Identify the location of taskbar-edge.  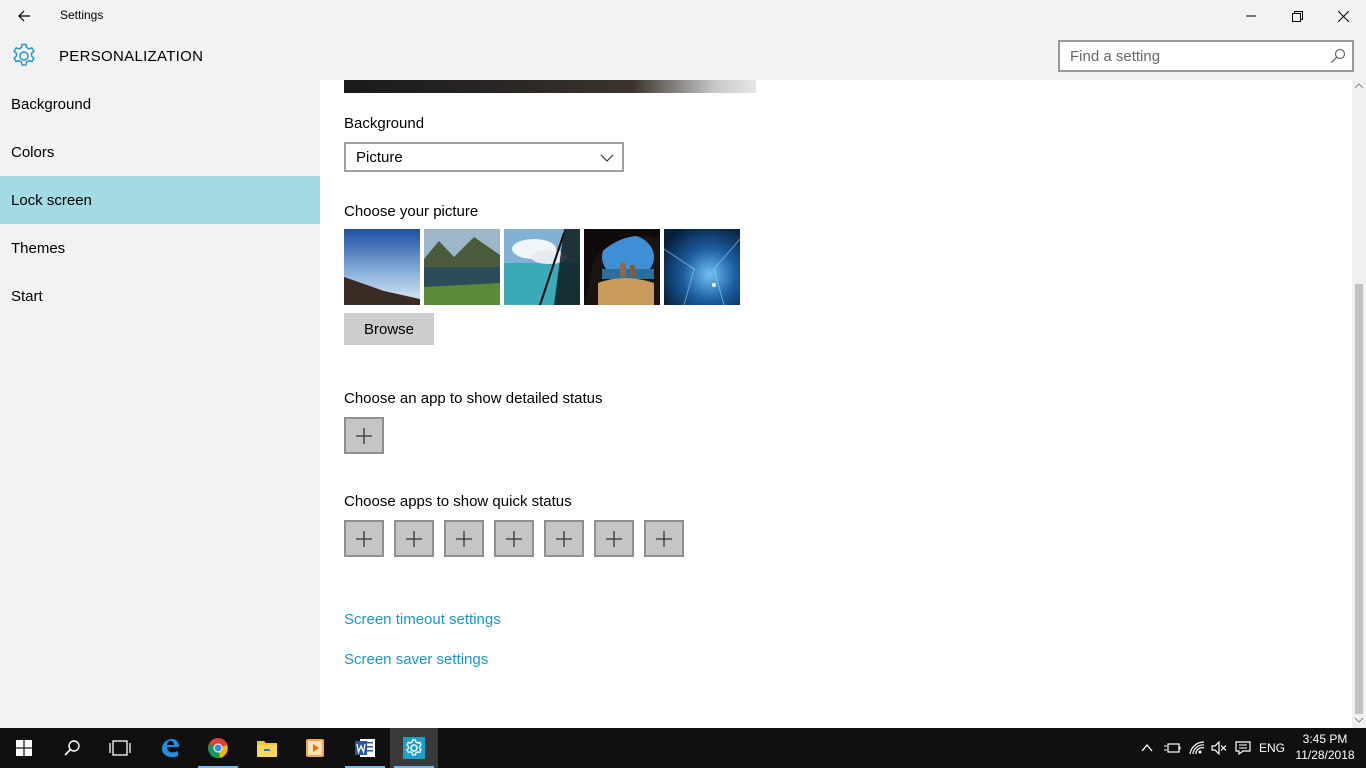
(170, 748).